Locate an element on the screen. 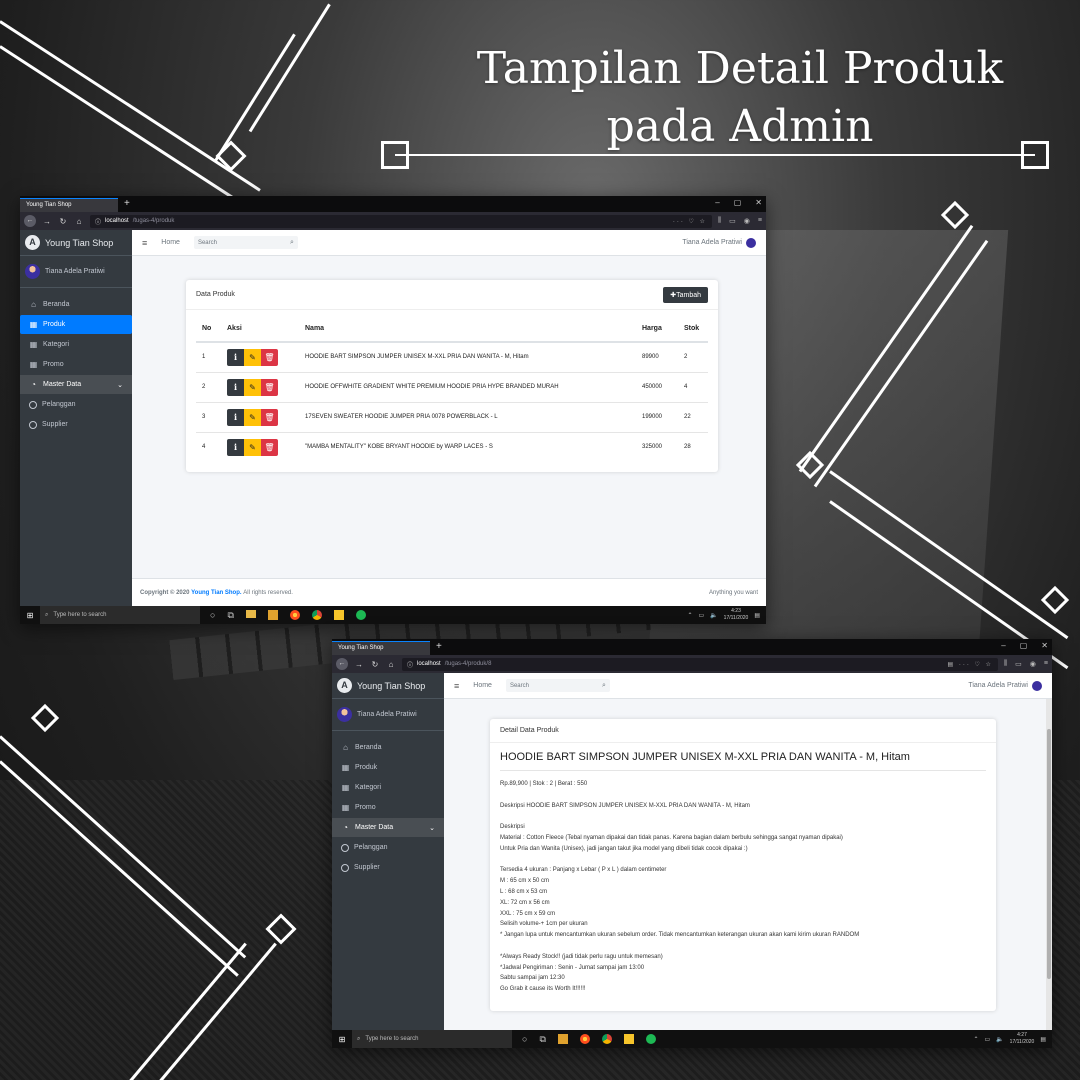 Image resolution: width=1080 pixels, height=1080 pixels. menu-icon: ≡ is located at coordinates (760, 221).